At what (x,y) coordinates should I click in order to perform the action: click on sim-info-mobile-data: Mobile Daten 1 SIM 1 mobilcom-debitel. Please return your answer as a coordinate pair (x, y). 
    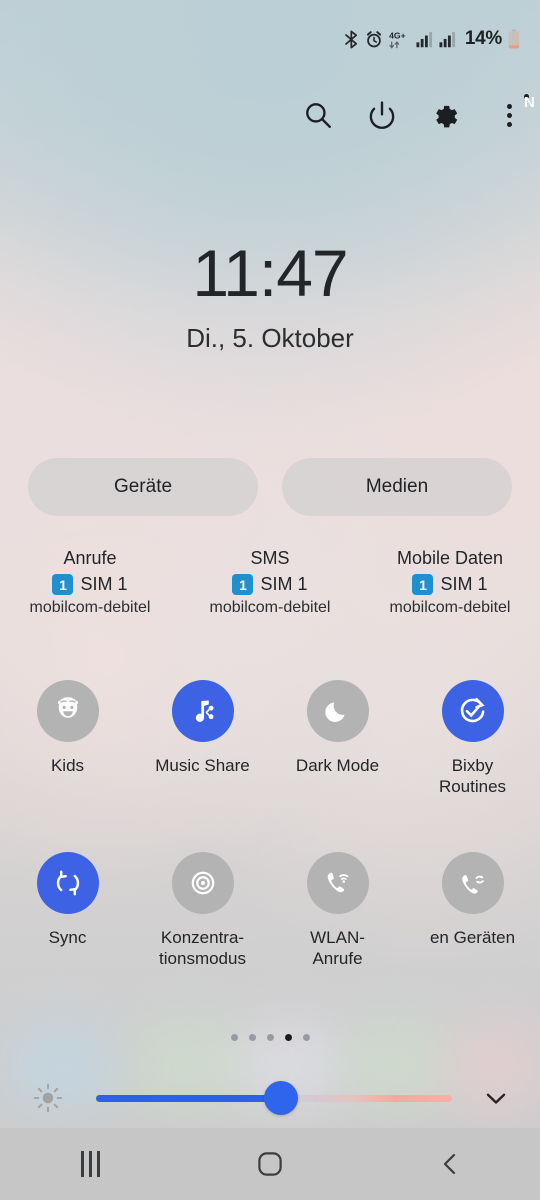
    Looking at the image, I should click on (450, 582).